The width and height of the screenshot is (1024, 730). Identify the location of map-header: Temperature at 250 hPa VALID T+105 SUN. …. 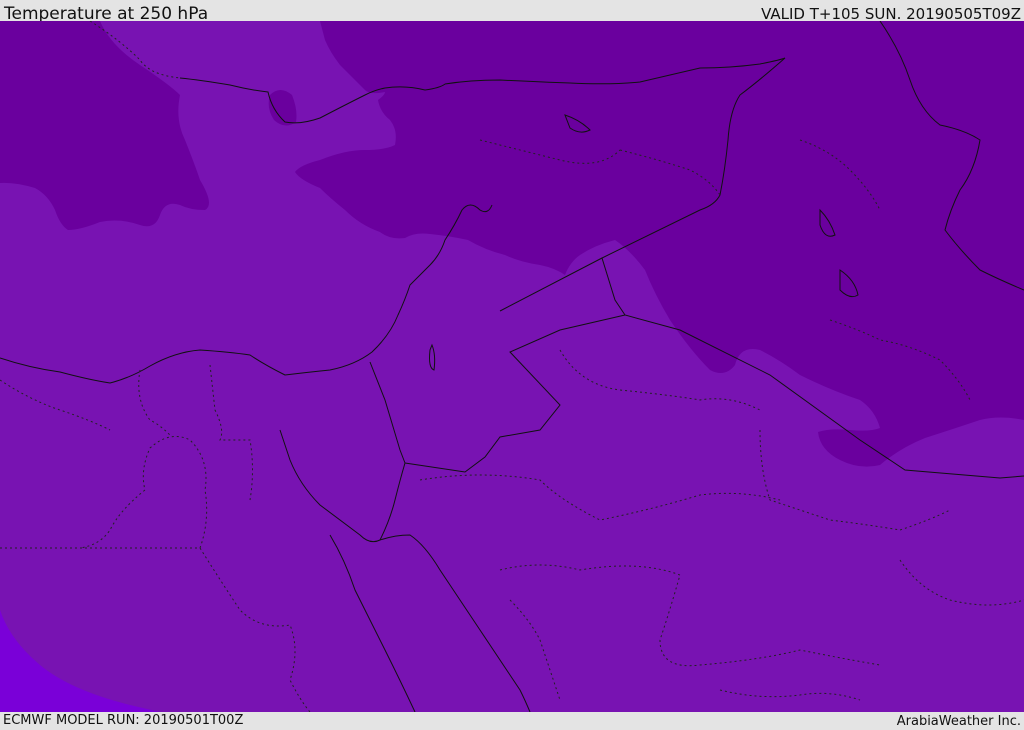
(512, 12).